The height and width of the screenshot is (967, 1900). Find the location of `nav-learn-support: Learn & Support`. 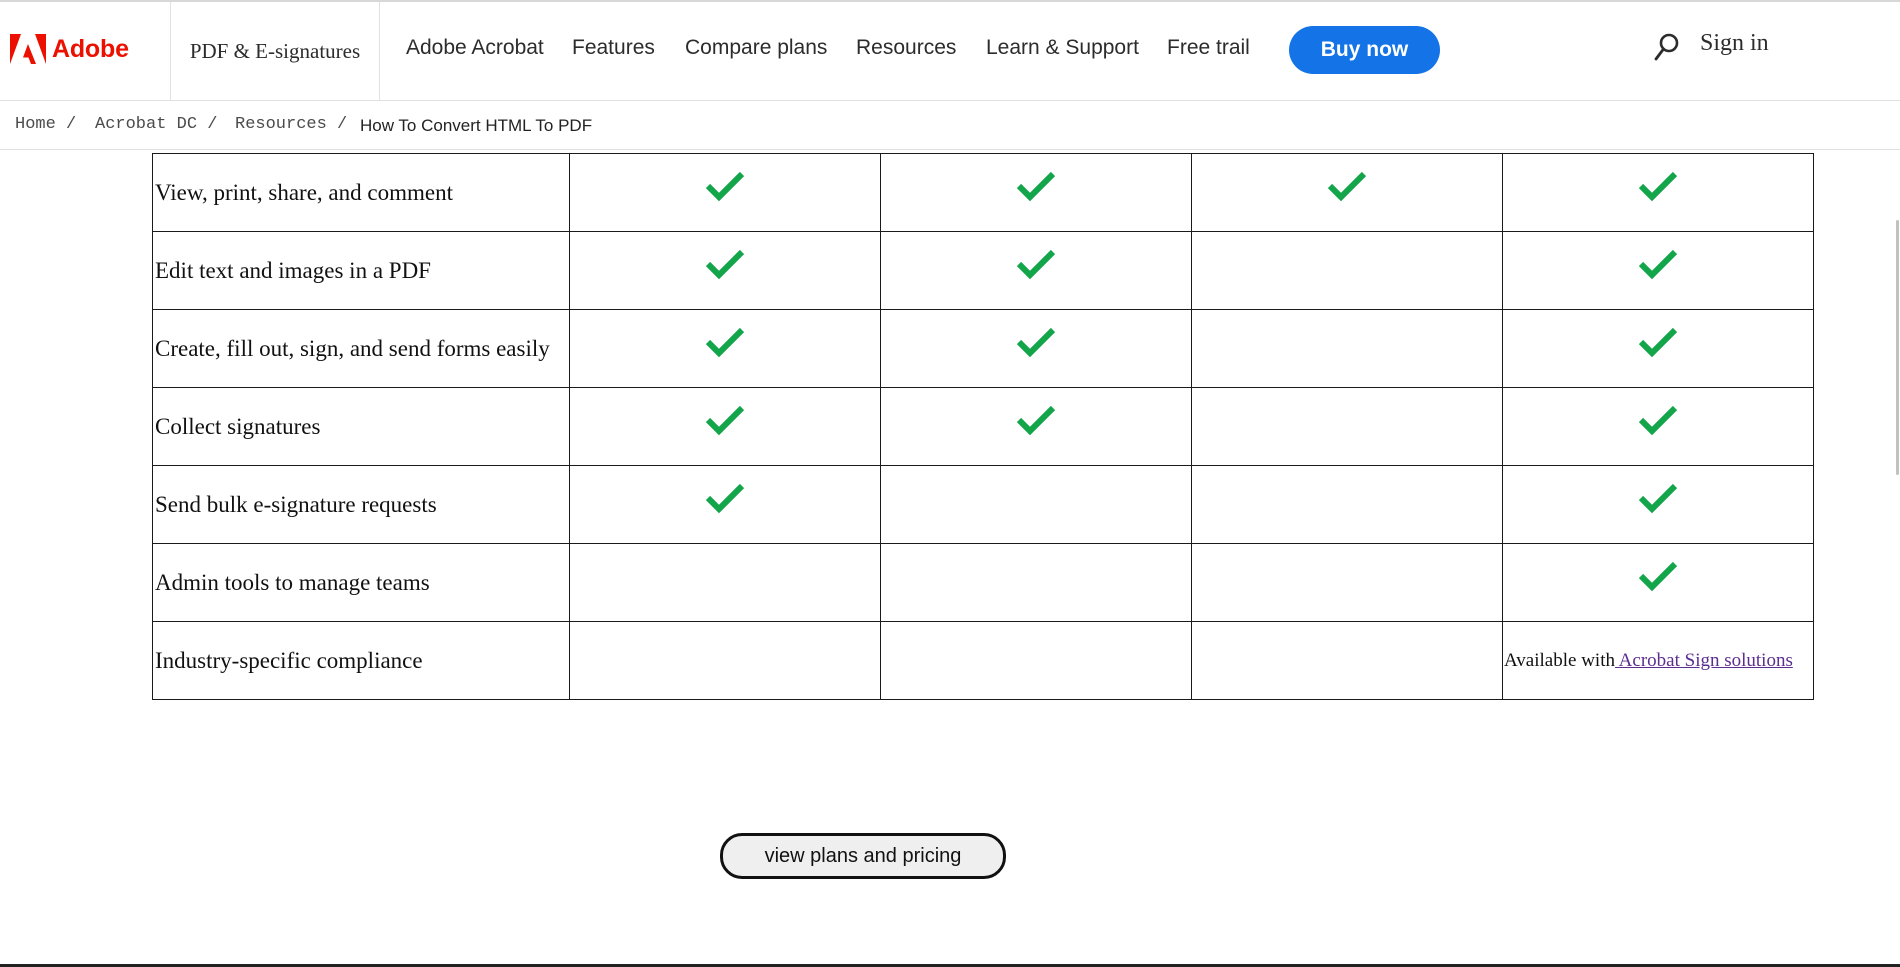

nav-learn-support: Learn & Support is located at coordinates (1062, 48).